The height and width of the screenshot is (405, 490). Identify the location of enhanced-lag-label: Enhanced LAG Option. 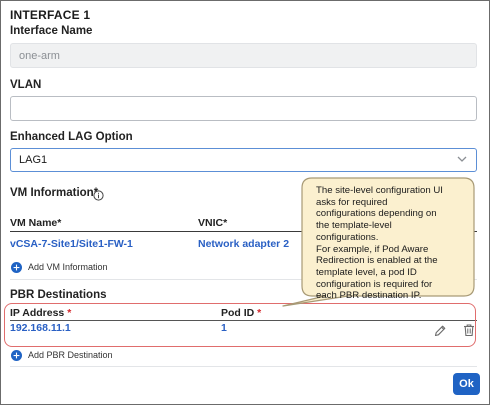
(71, 137).